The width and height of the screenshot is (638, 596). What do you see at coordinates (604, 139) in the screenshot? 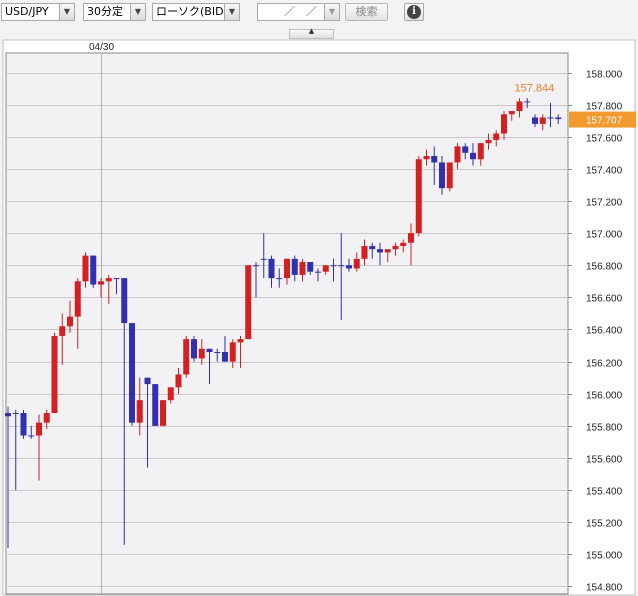
I see `y-tick-label: 157.600` at bounding box center [604, 139].